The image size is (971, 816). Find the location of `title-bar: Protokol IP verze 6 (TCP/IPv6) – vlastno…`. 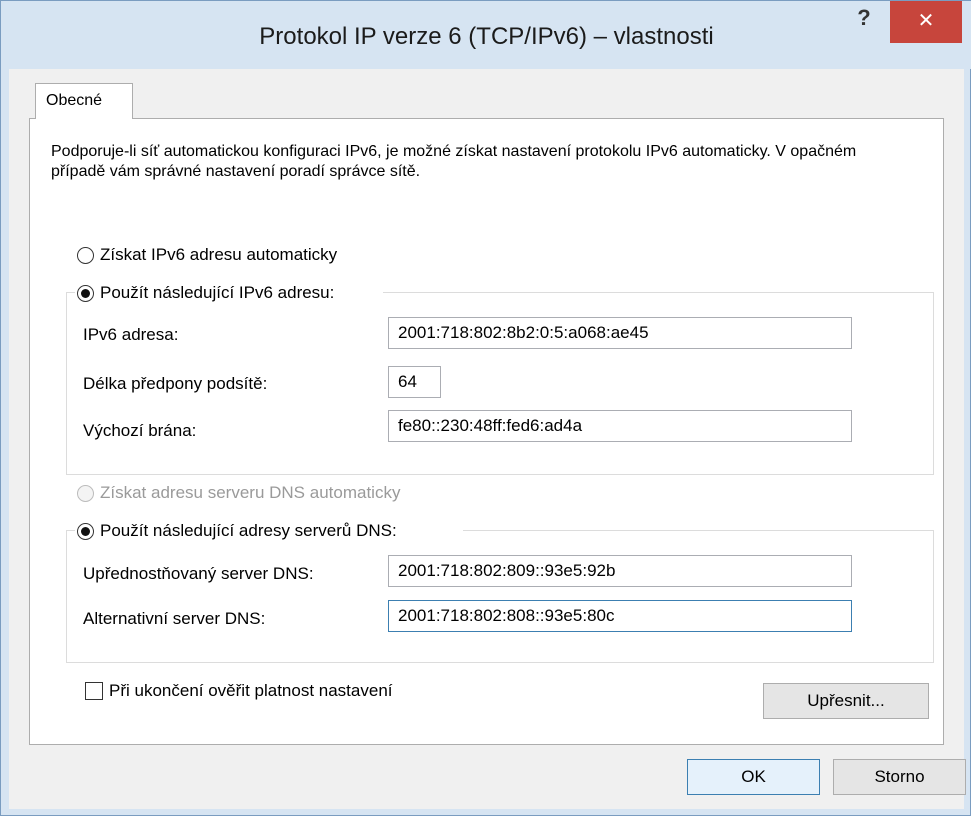

title-bar: Protokol IP verze 6 (TCP/IPv6) – vlastno… is located at coordinates (486, 35).